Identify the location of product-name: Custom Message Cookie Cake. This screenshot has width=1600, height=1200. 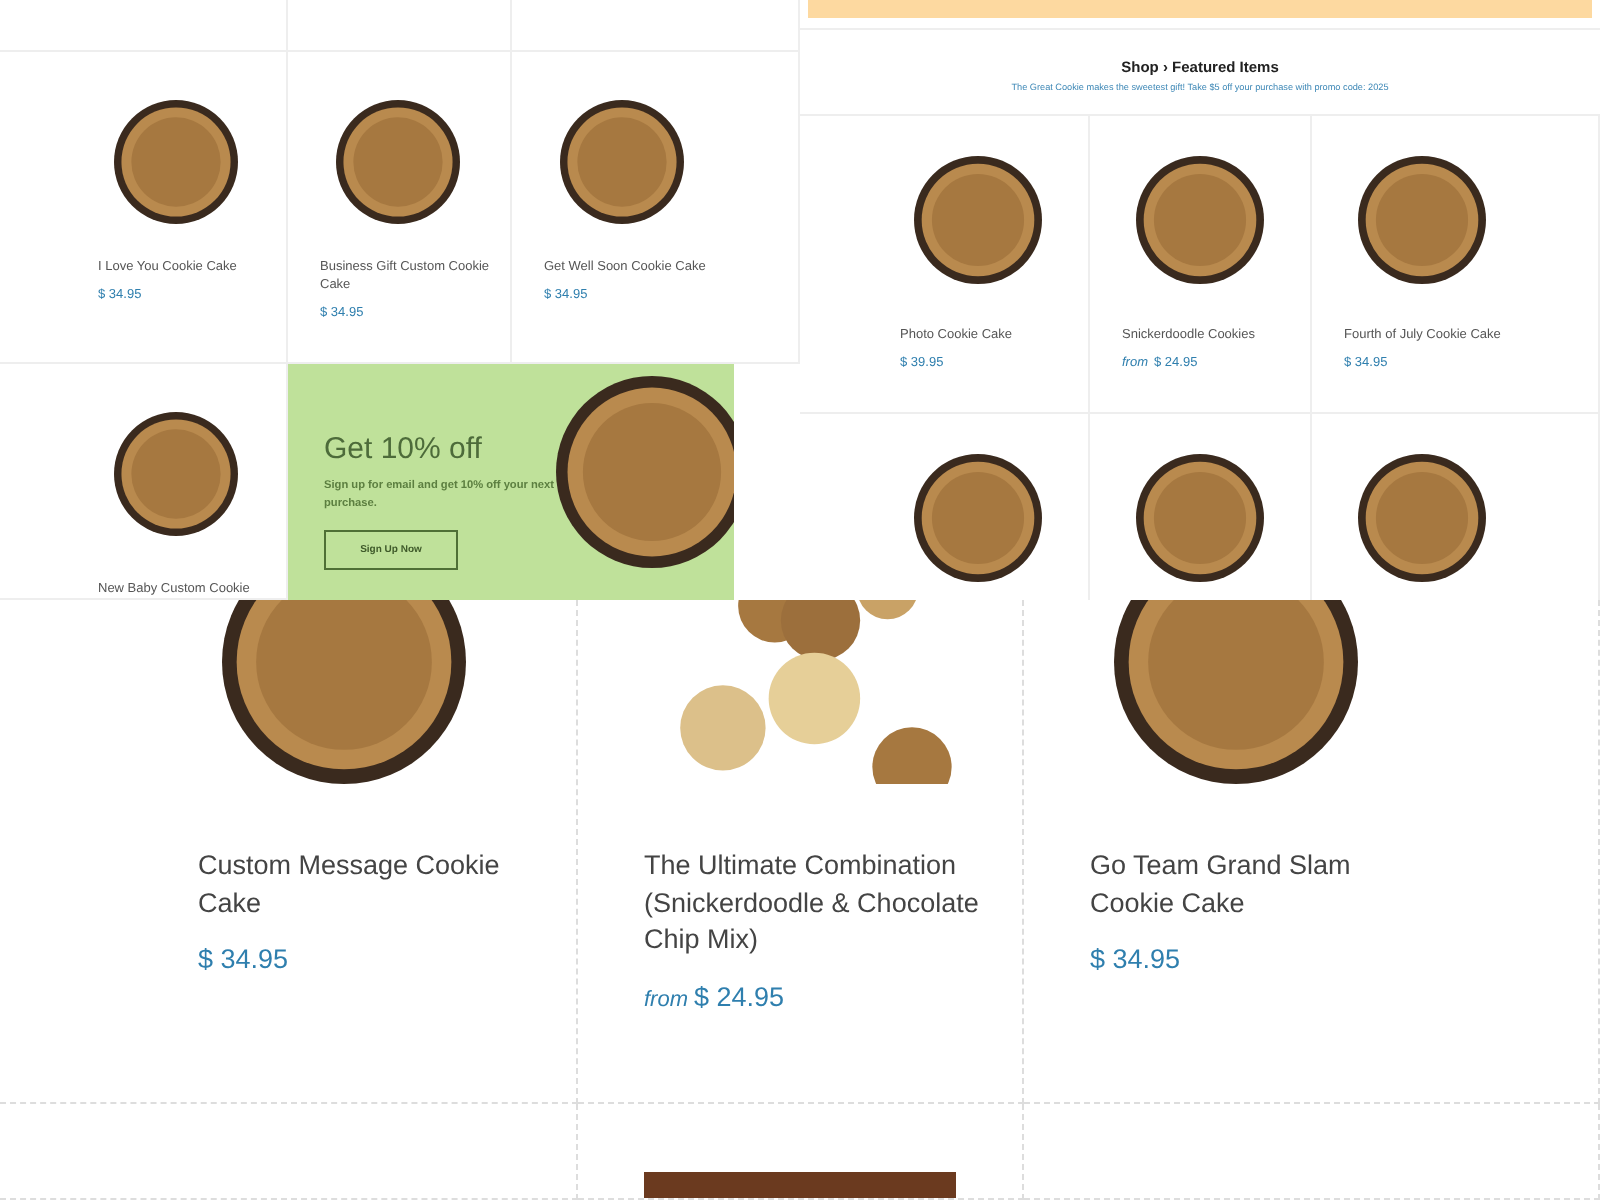
(350, 884).